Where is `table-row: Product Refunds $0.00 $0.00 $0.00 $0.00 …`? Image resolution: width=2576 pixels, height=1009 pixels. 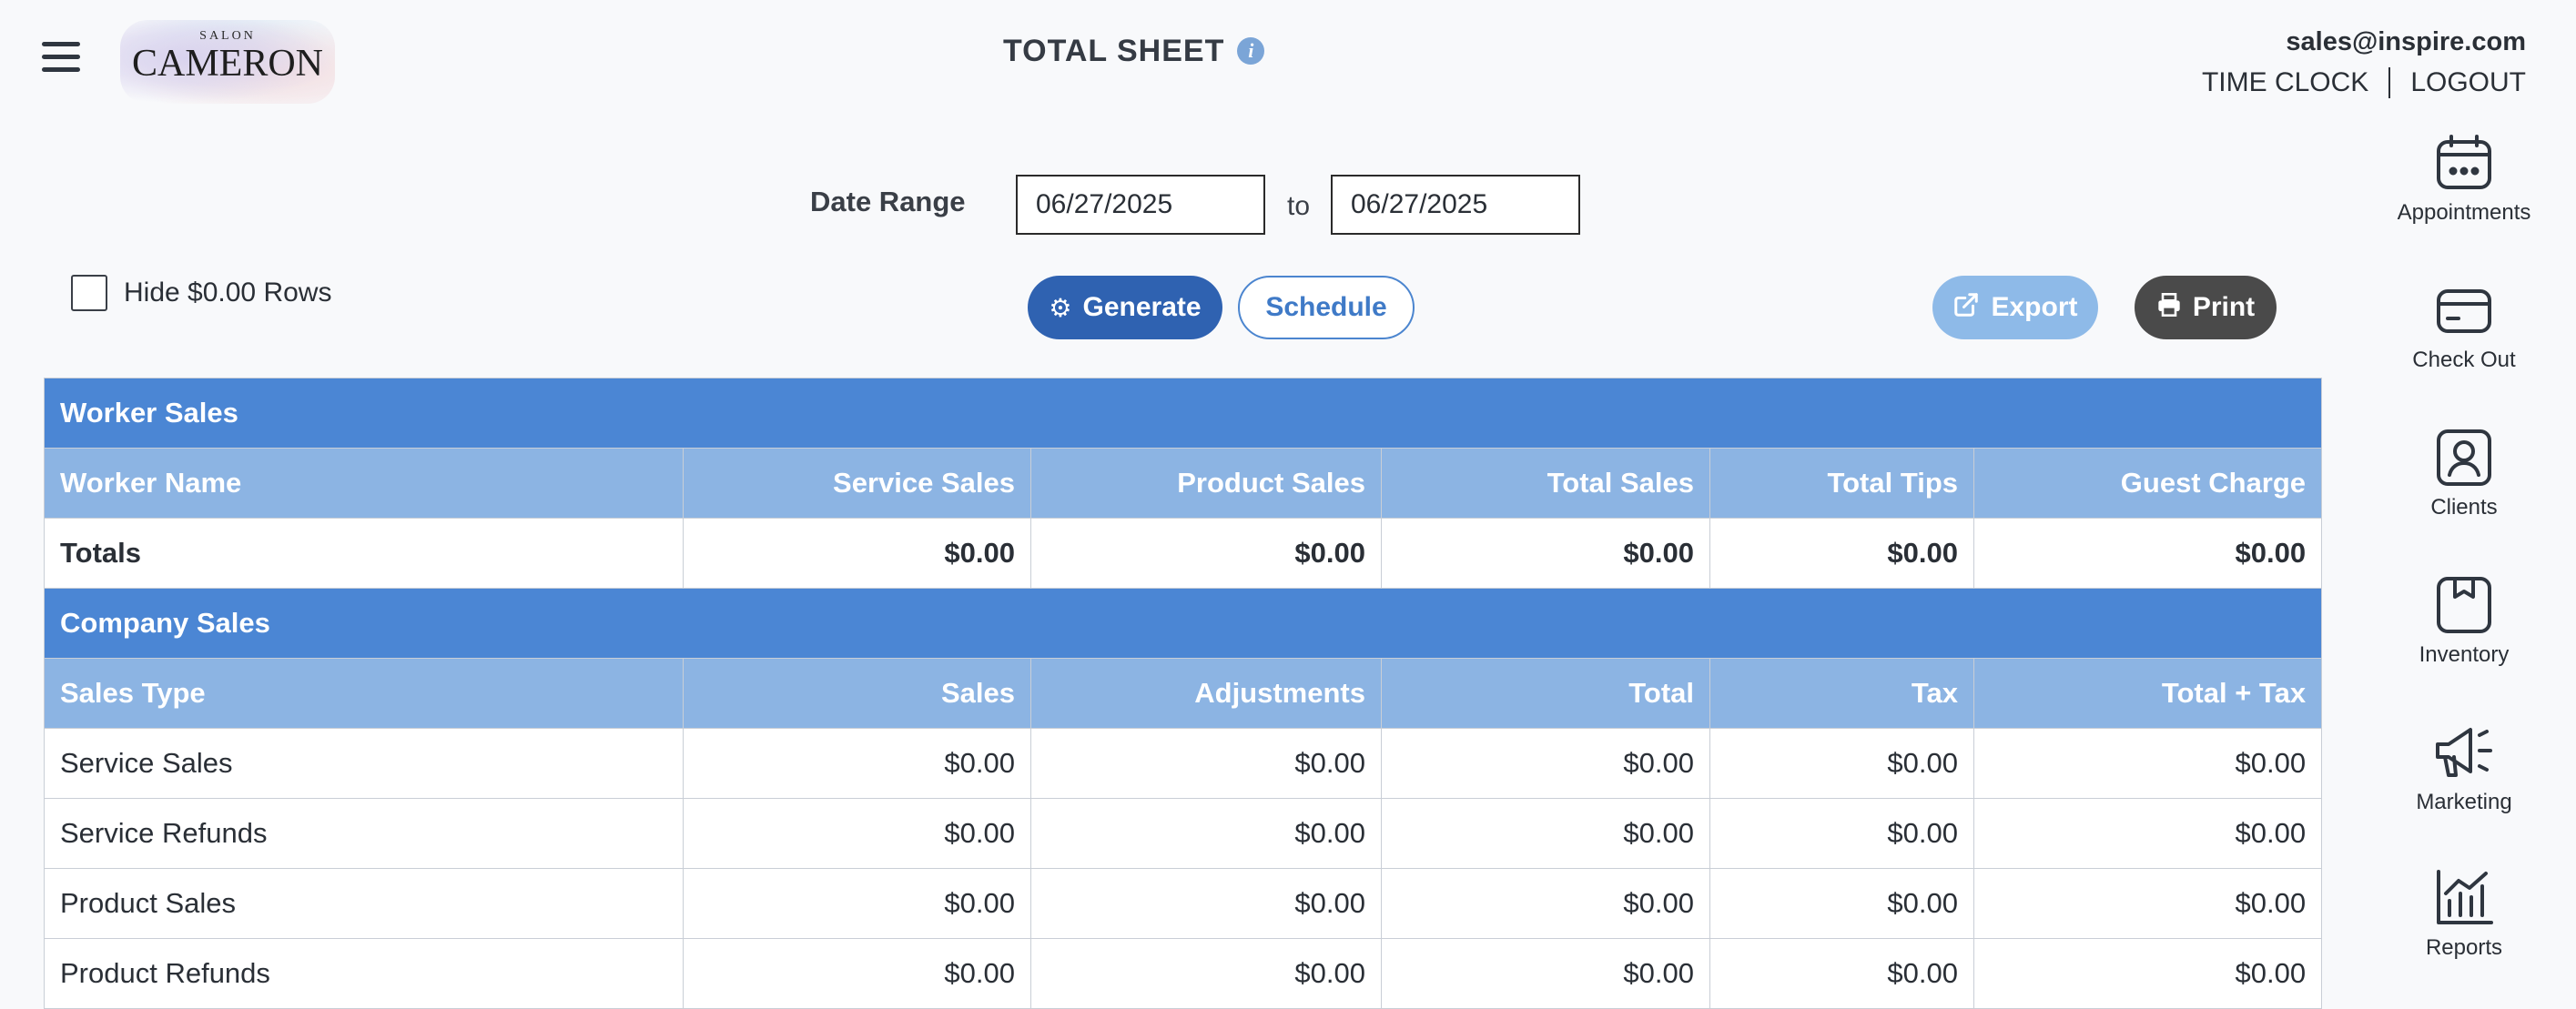
table-row: Product Refunds $0.00 $0.00 $0.00 $0.00 … is located at coordinates (1183, 974).